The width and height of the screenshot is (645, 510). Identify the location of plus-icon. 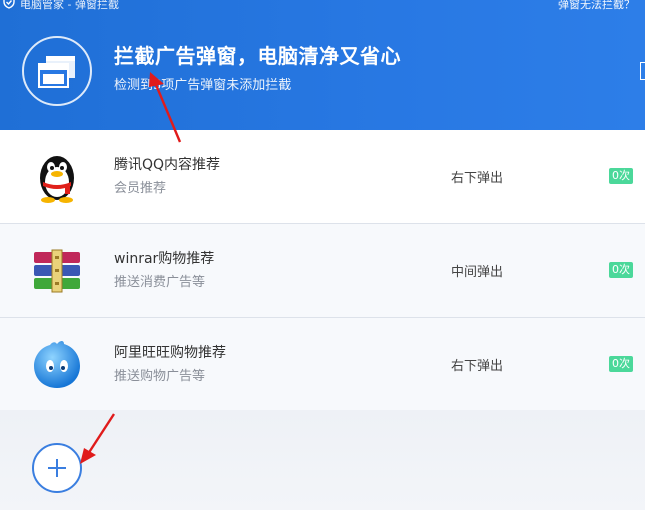
(57, 468).